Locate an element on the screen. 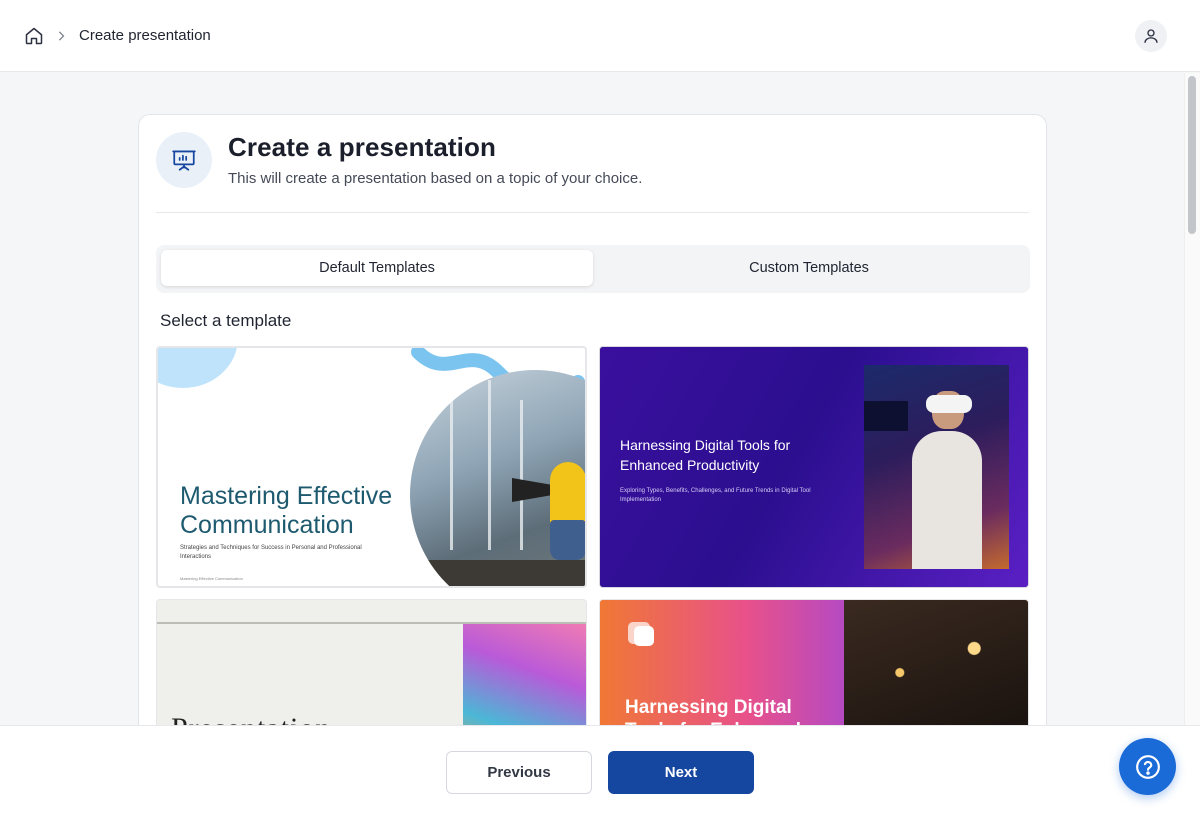 The image size is (1200, 817). divider is located at coordinates (592, 212).